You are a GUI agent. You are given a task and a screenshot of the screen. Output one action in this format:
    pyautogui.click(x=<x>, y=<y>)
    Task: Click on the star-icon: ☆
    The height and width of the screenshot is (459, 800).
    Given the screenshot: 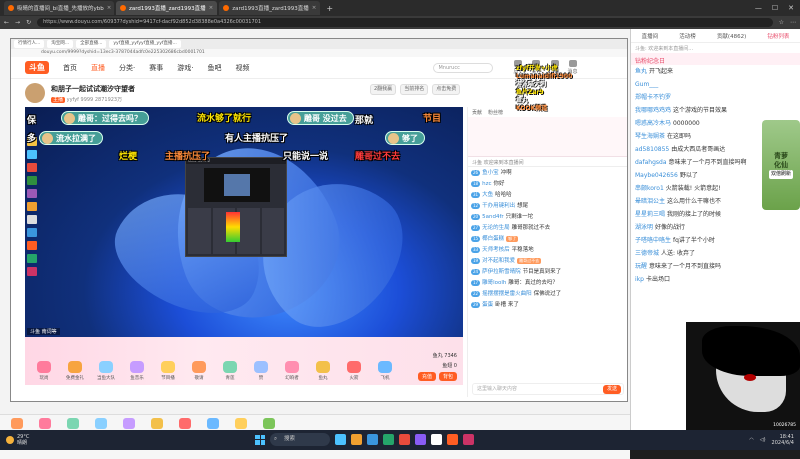 What is the action you would take?
    pyautogui.click(x=781, y=22)
    